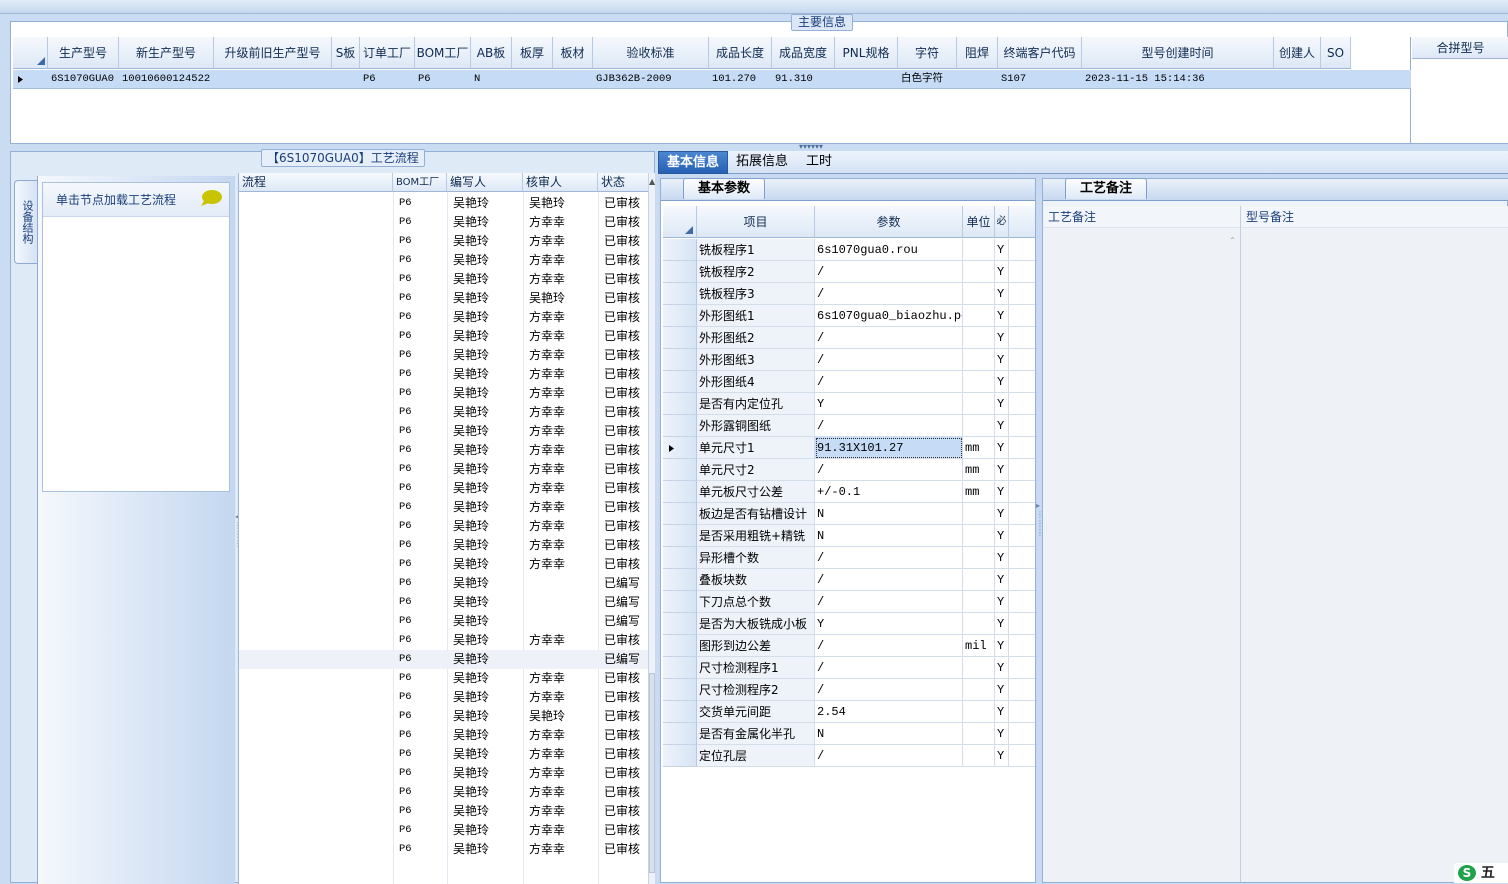 This screenshot has height=884, width=1508. Describe the element at coordinates (491, 79) in the screenshot. I see `main-cell-6: N` at that location.